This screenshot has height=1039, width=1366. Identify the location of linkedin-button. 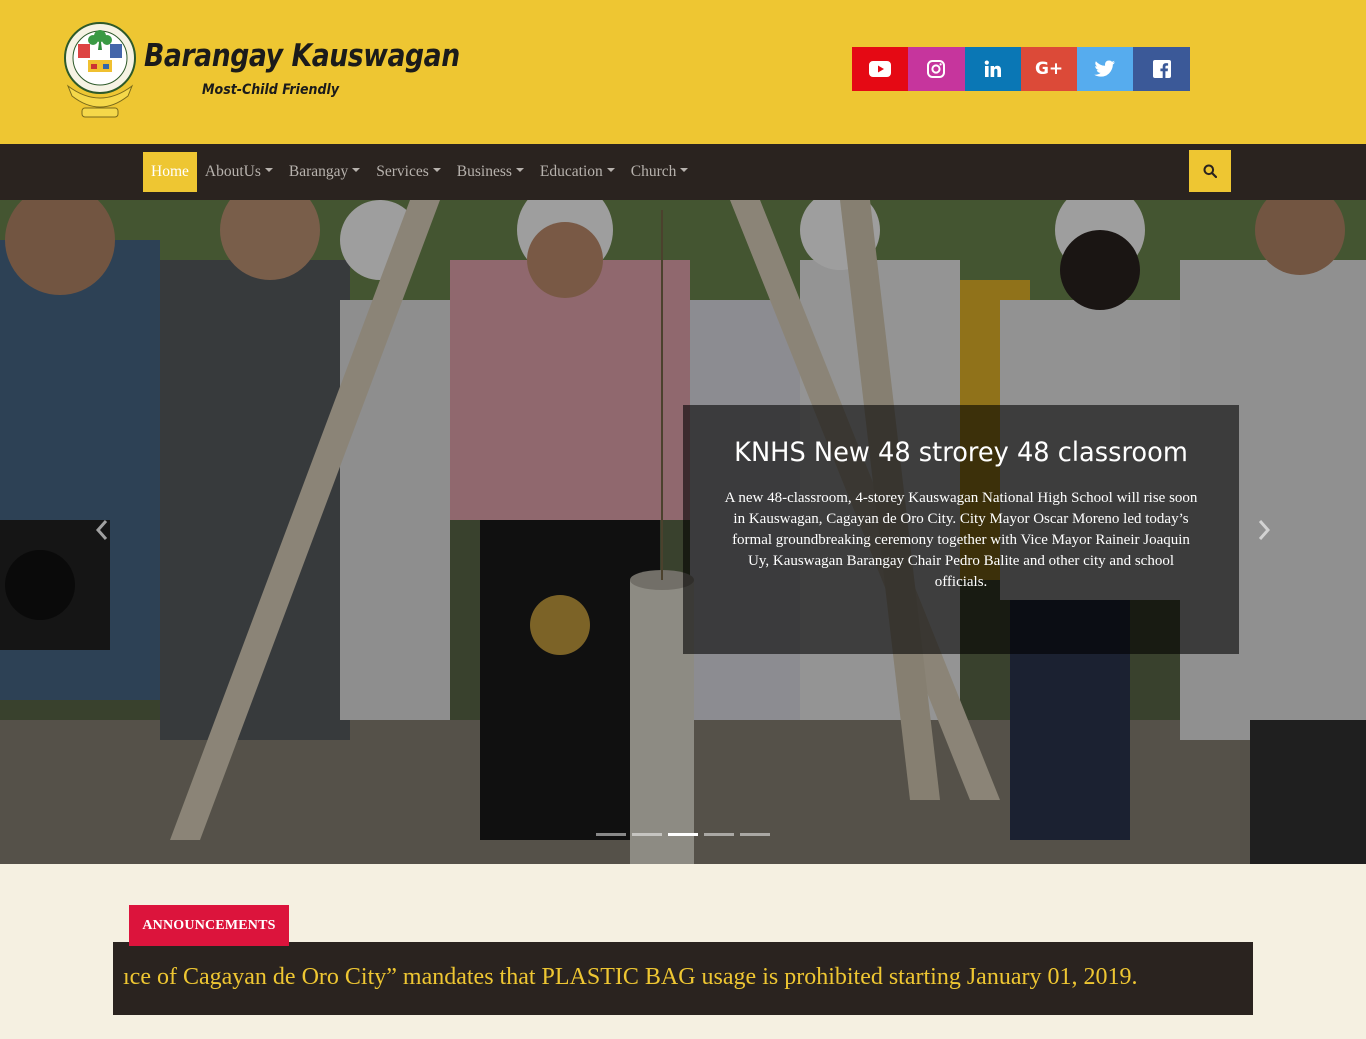
(992, 69).